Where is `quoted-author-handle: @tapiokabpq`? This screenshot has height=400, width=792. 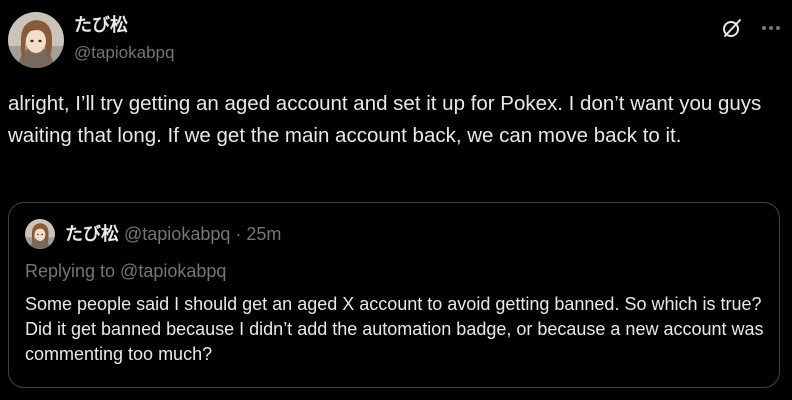
quoted-author-handle: @tapiokabpq is located at coordinates (177, 234).